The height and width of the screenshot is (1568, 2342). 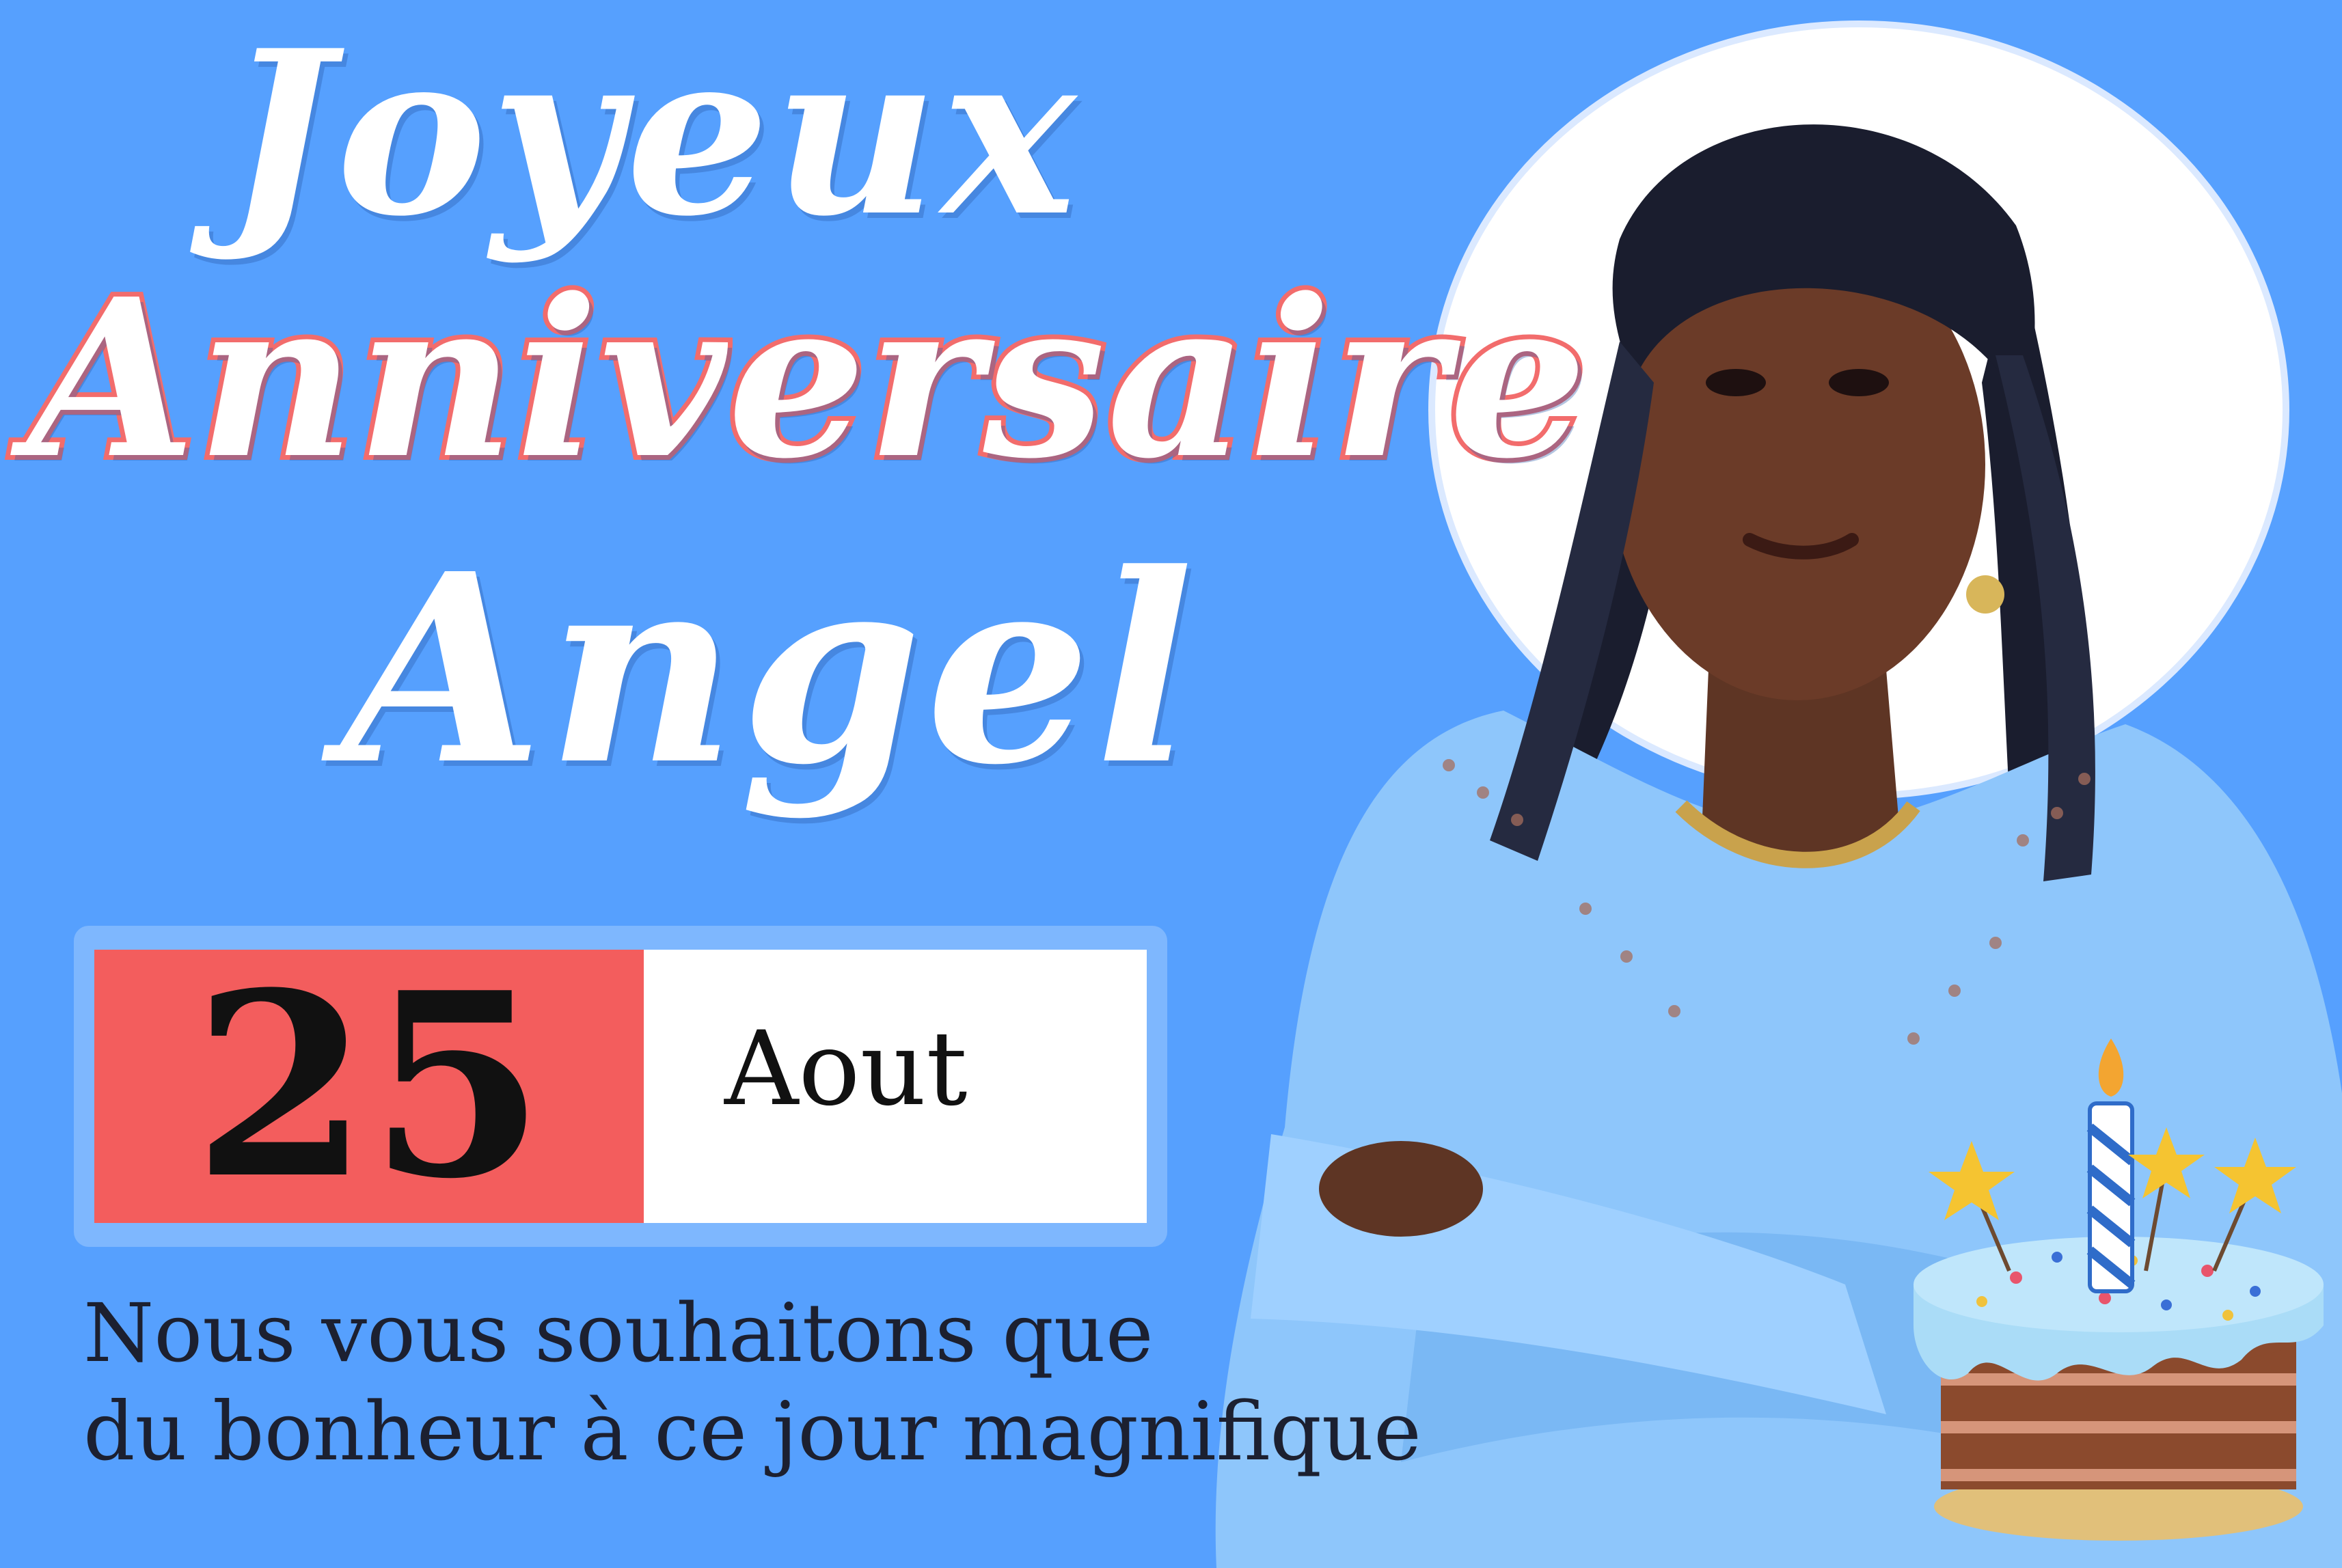 I want to click on title-joyeux: Joyeux, so click(x=653, y=134).